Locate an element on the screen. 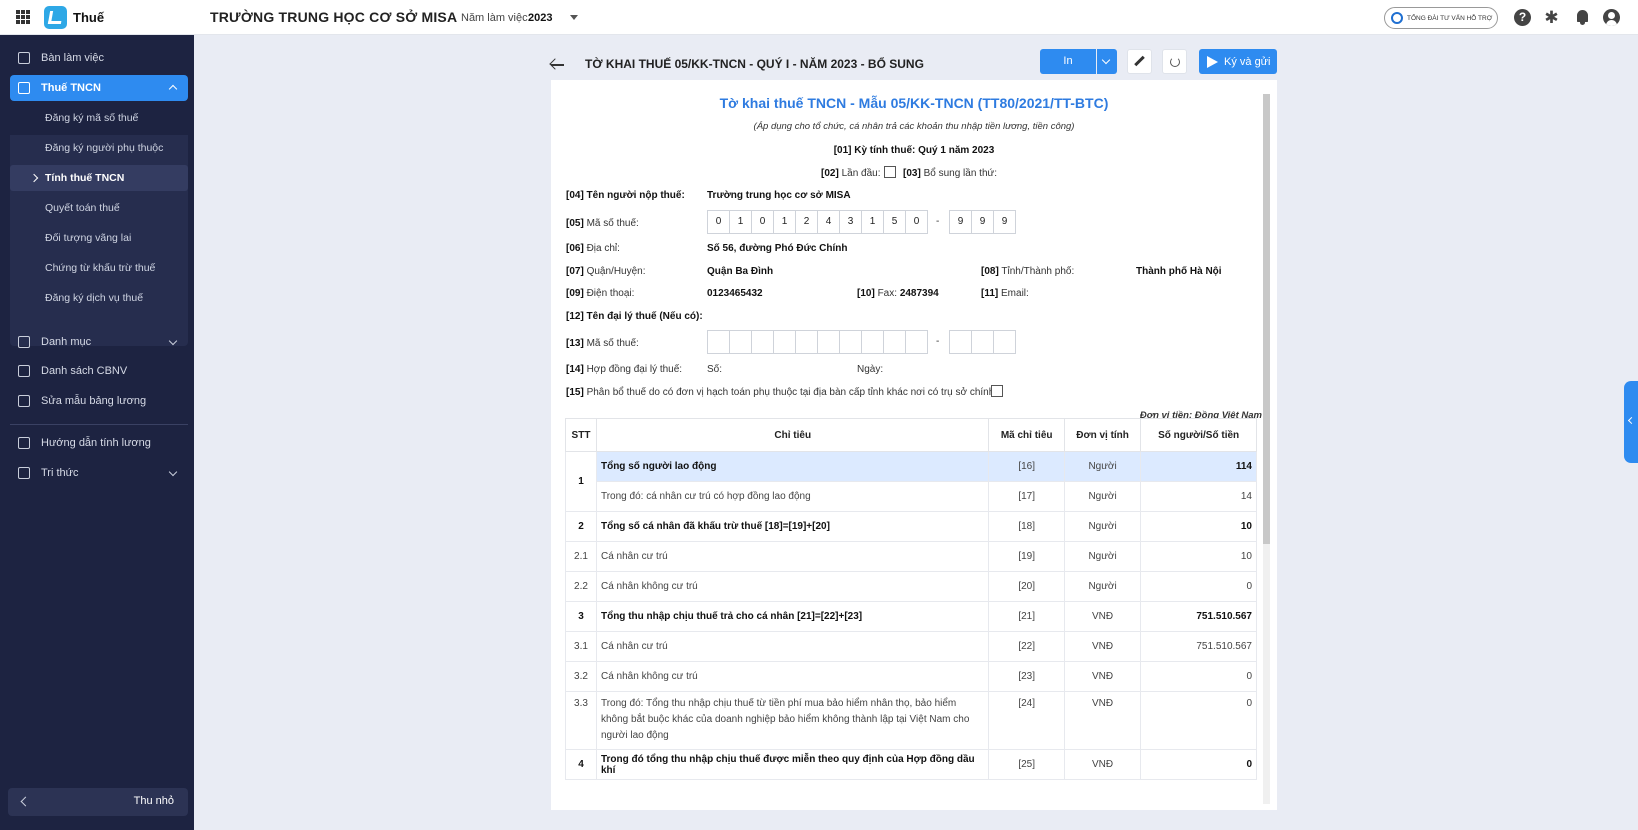  help-icon: ? is located at coordinates (1522, 17).